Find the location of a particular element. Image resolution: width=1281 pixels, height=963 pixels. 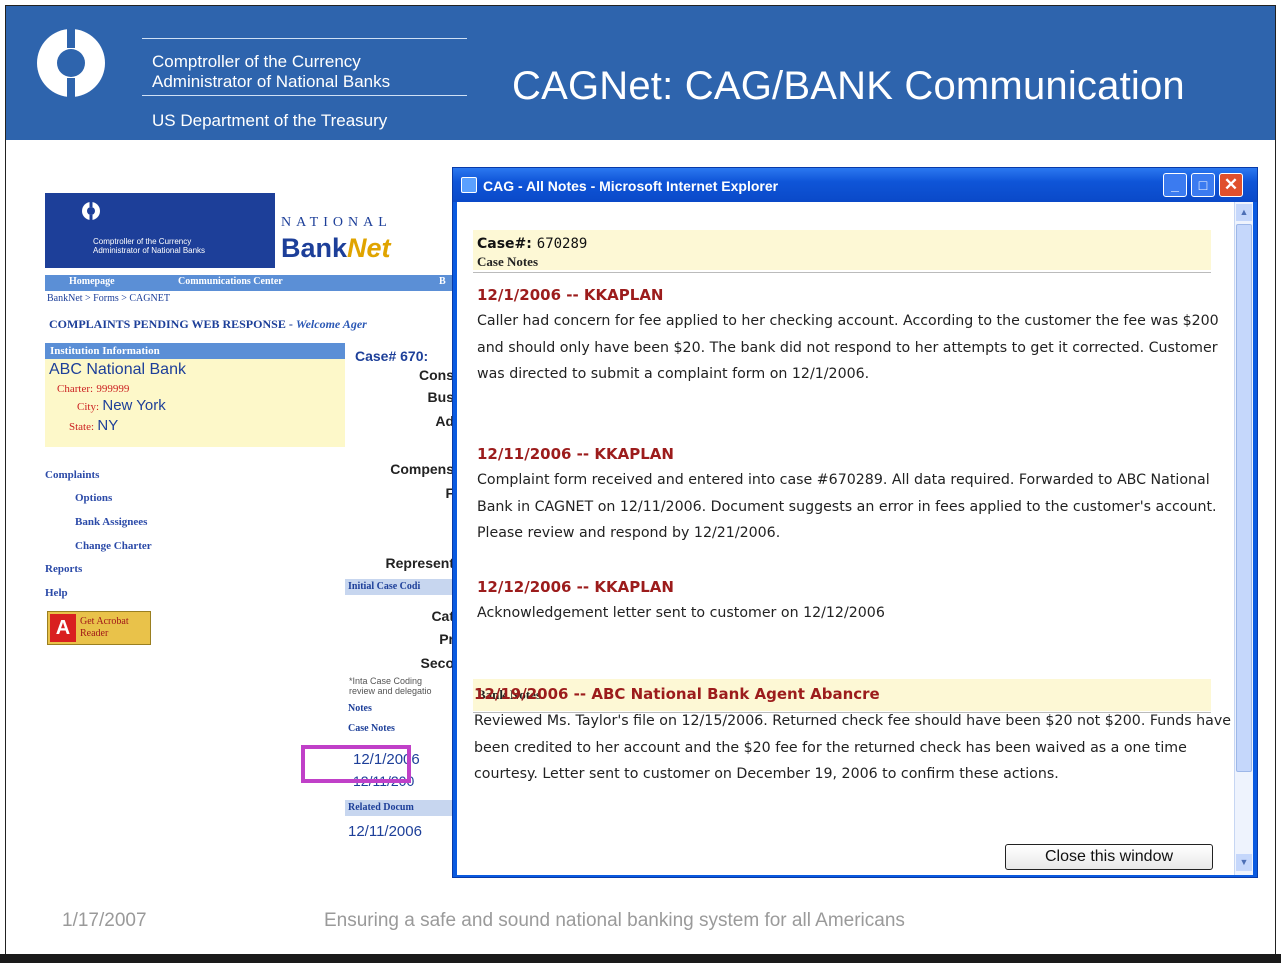

banknet-logo-net: Net is located at coordinates (369, 248).